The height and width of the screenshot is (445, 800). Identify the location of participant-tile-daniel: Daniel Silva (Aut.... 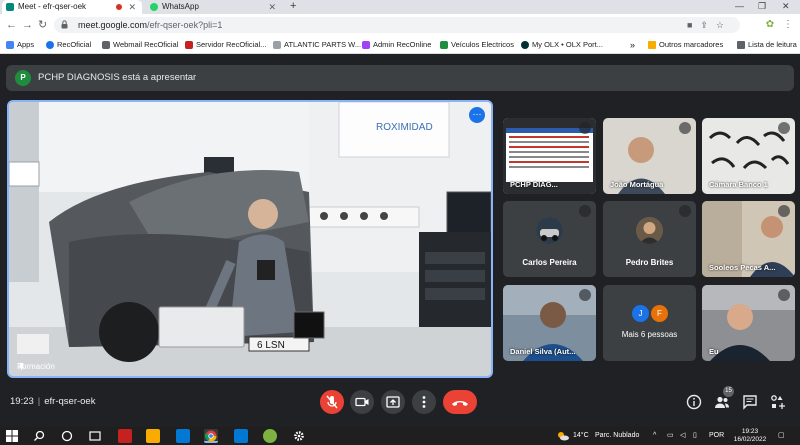
(549, 323).